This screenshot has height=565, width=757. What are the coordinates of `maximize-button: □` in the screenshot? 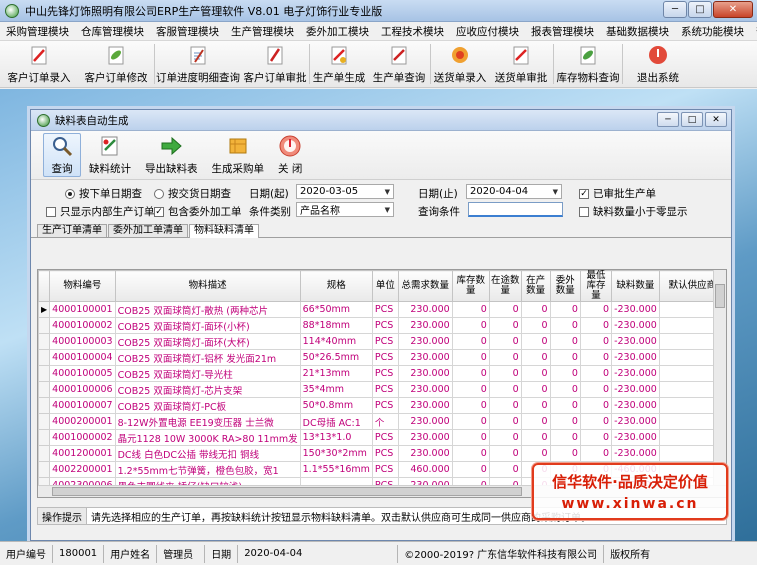 It's located at (700, 9).